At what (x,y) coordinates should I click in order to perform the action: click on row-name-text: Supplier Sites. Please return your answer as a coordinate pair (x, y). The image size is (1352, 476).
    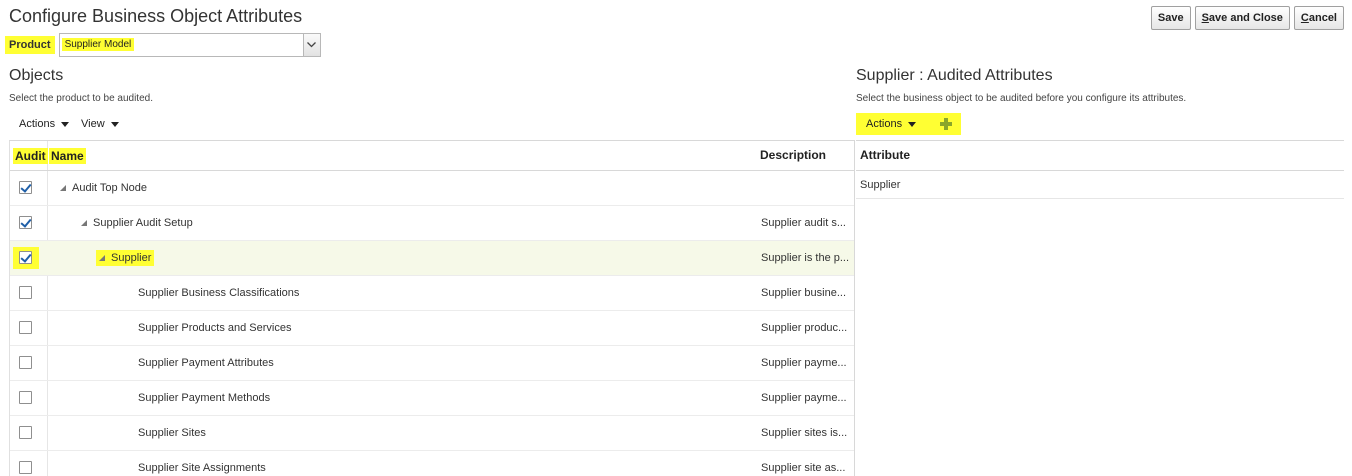
    Looking at the image, I should click on (172, 433).